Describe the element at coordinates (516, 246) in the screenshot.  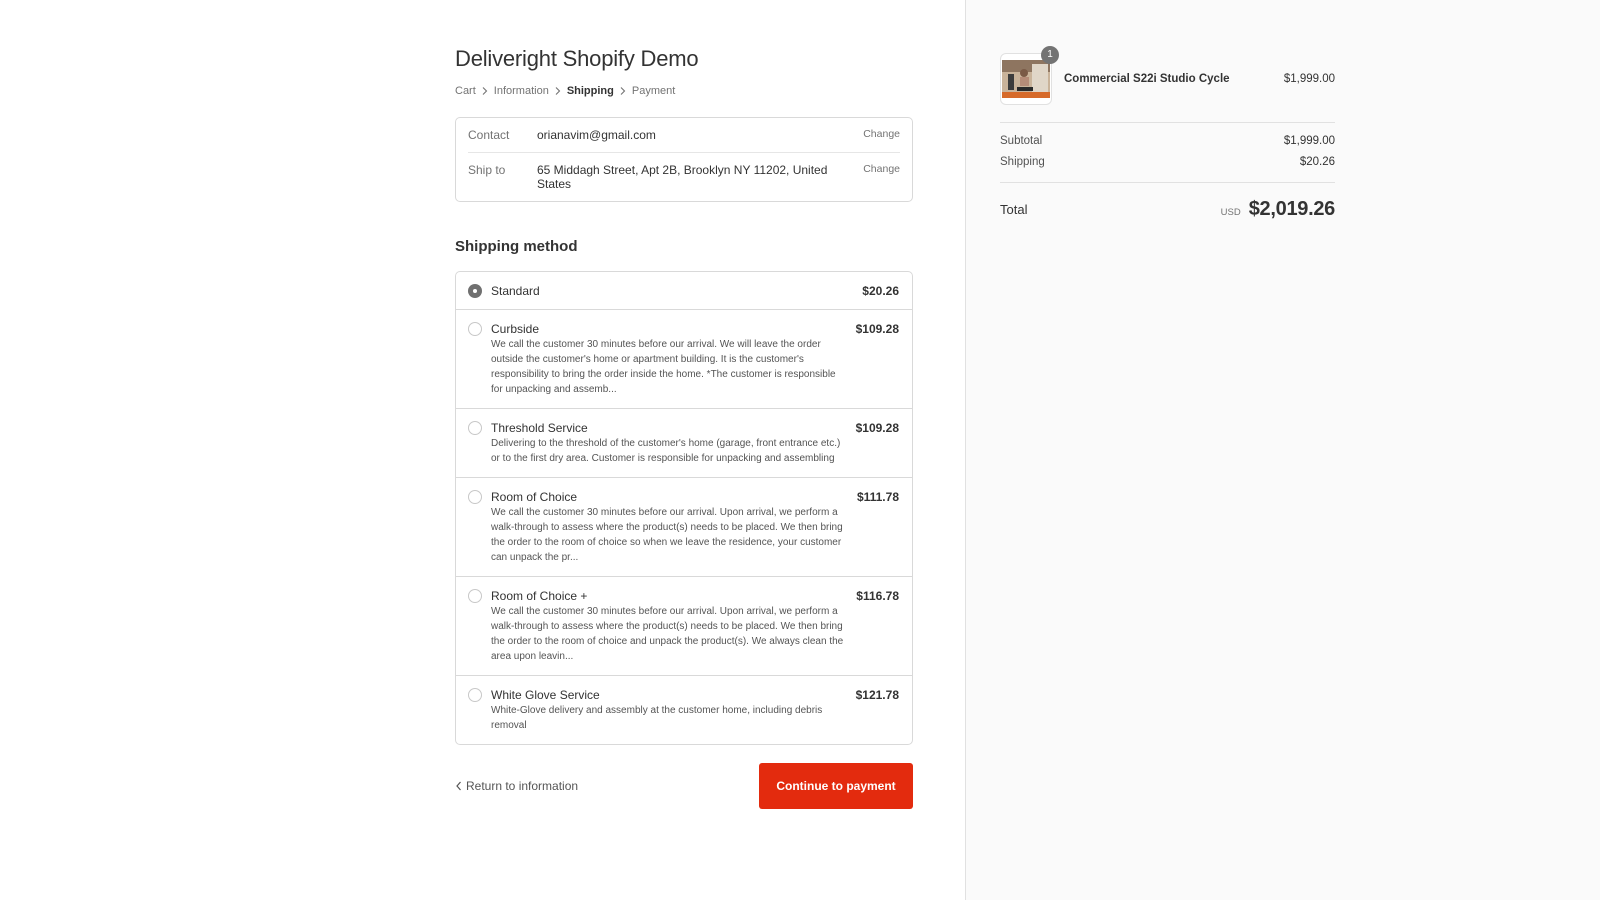
I see `shipping-method-title: Shipping method` at that location.